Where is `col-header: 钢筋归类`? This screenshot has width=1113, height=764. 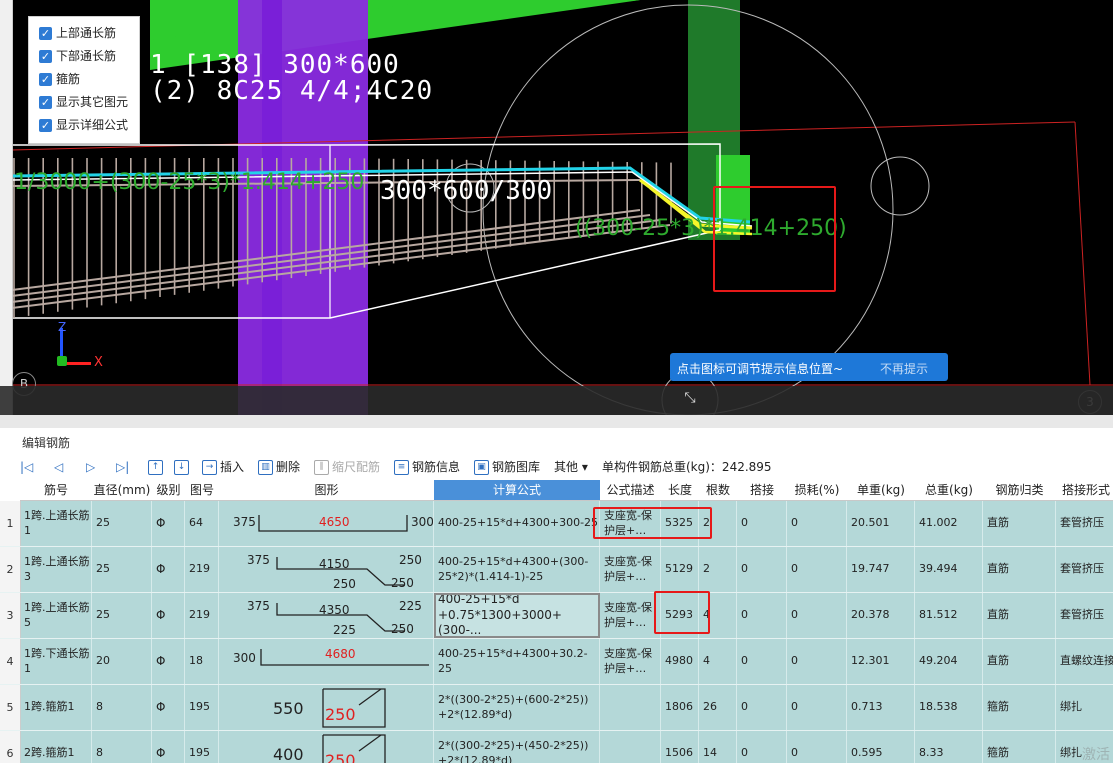
col-header: 钢筋归类 is located at coordinates (1019, 490).